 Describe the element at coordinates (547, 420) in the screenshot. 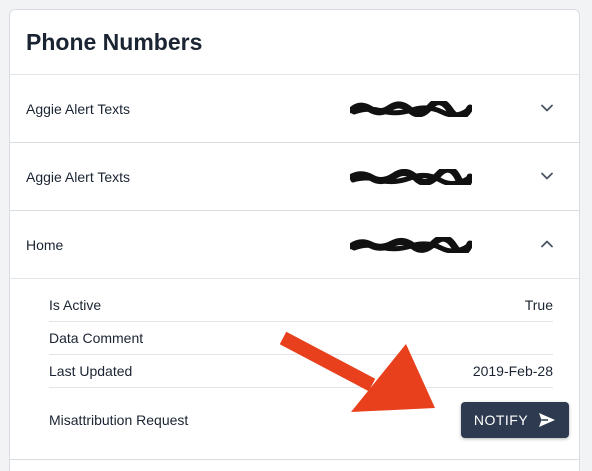

I see `send-icon` at that location.